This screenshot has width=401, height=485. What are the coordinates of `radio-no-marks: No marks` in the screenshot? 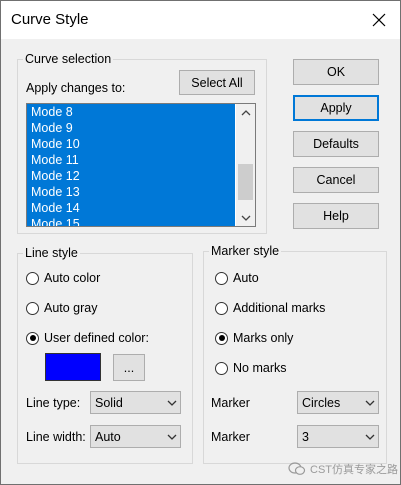 It's located at (250, 368).